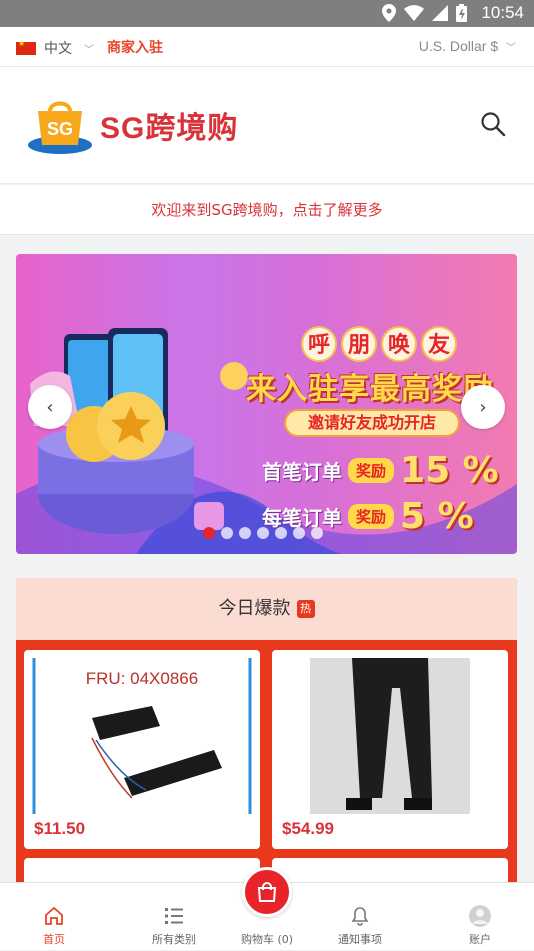 The height and width of the screenshot is (951, 534). I want to click on home-icon, so click(54, 915).